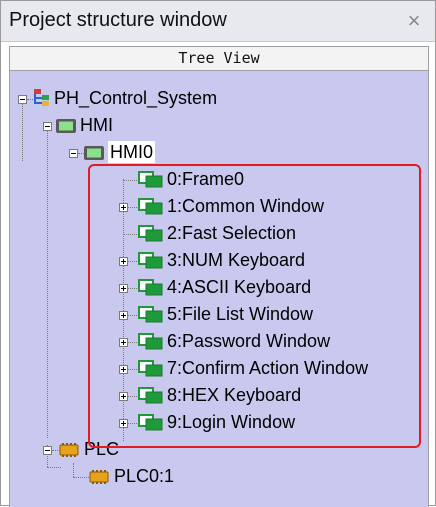 This screenshot has height=507, width=436. What do you see at coordinates (239, 287) in the screenshot?
I see `tree-item-label: 4:ASCII Keyboard` at bounding box center [239, 287].